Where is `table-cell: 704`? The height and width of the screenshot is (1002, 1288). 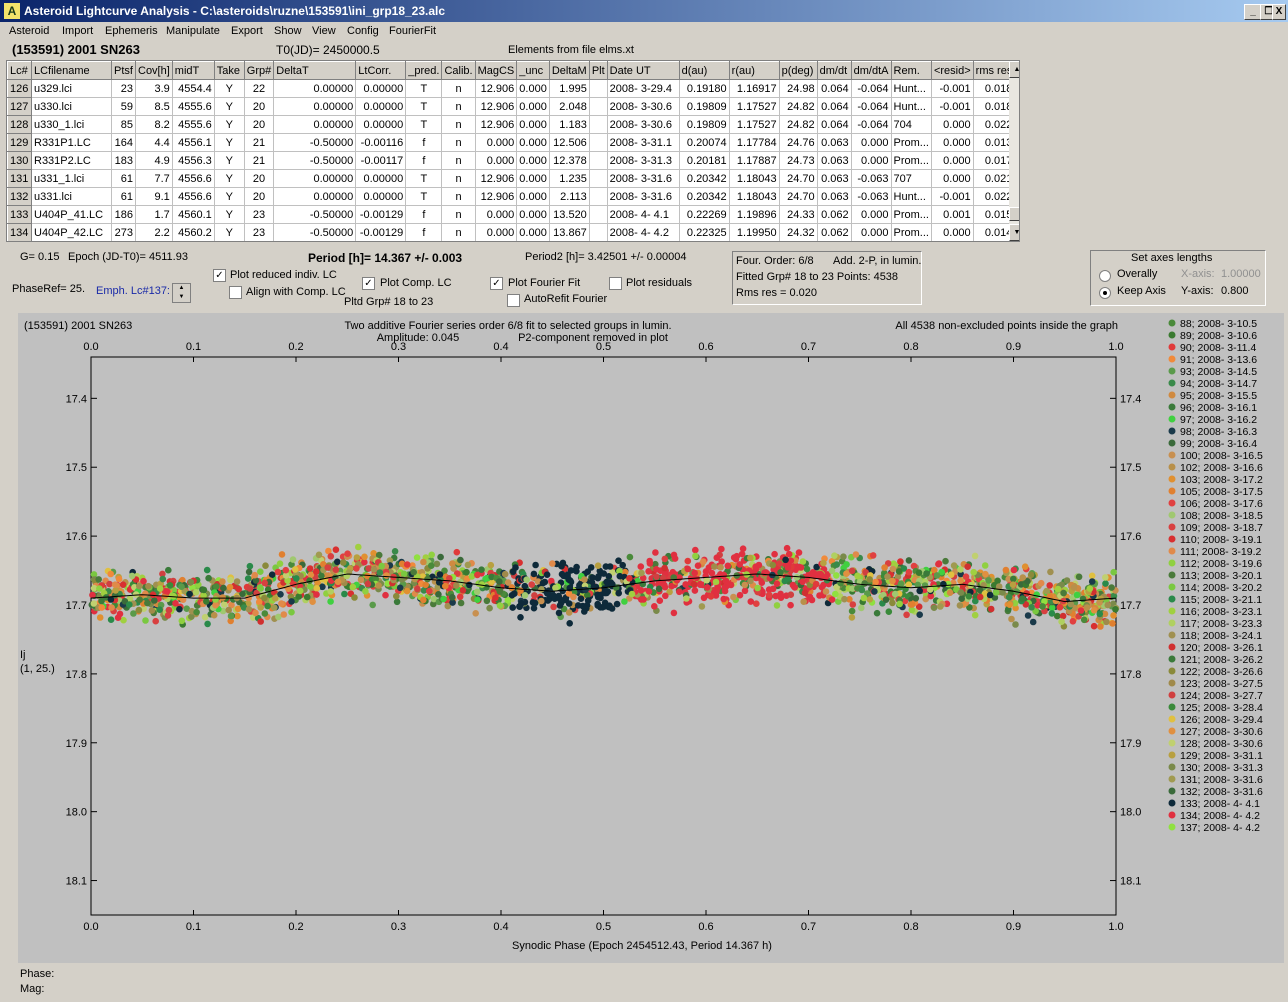
table-cell: 704 is located at coordinates (911, 124).